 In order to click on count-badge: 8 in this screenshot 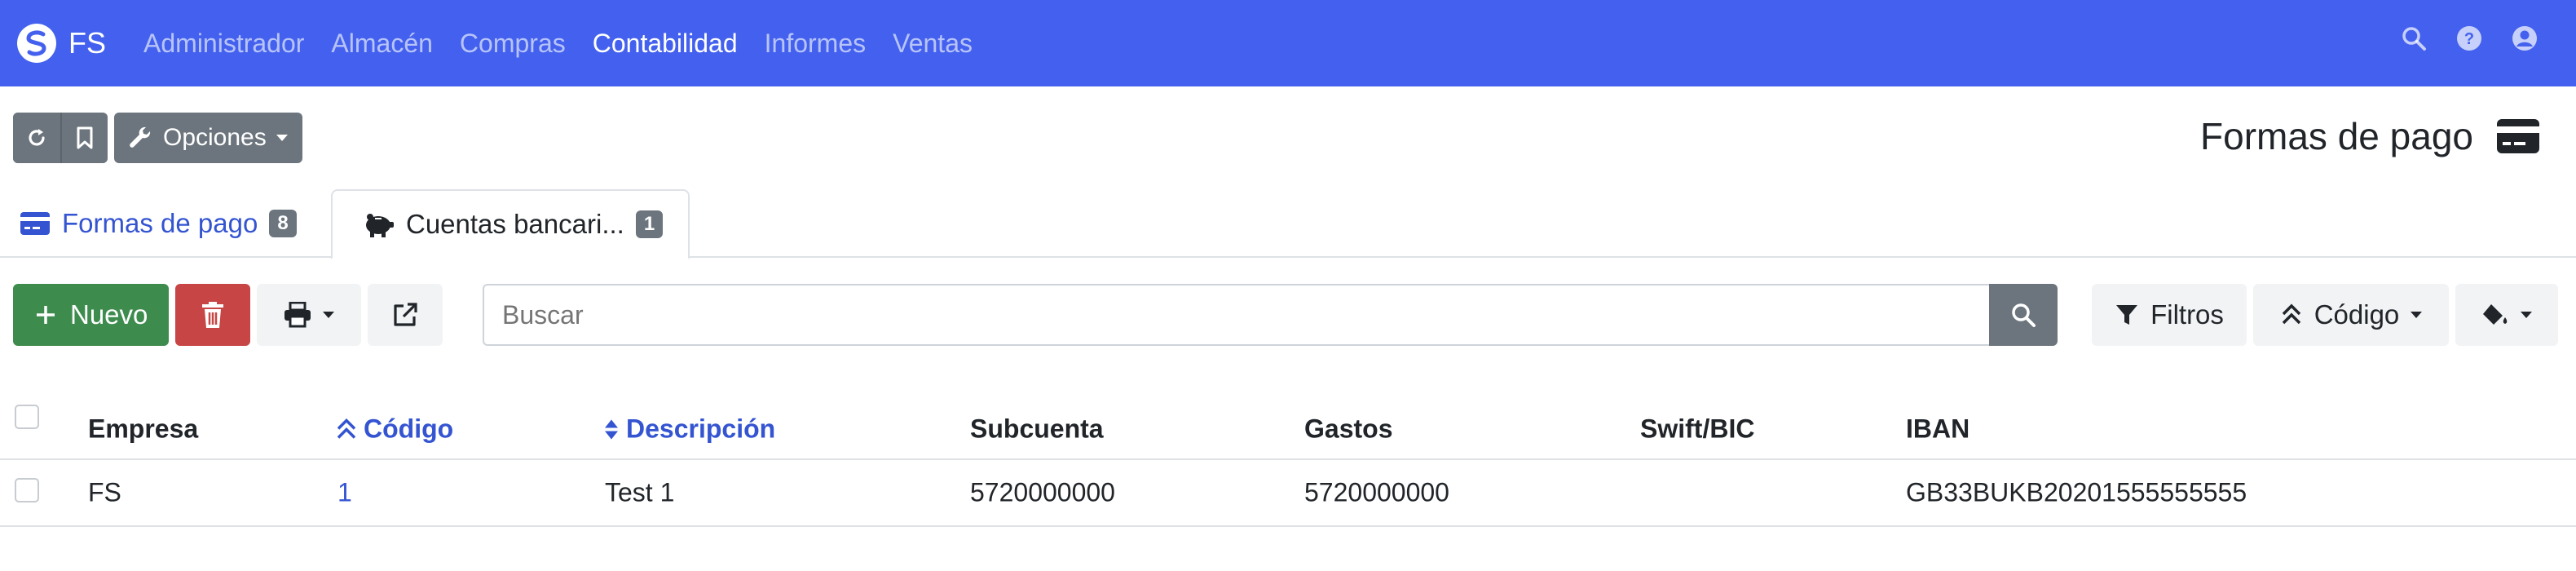, I will do `click(283, 223)`.